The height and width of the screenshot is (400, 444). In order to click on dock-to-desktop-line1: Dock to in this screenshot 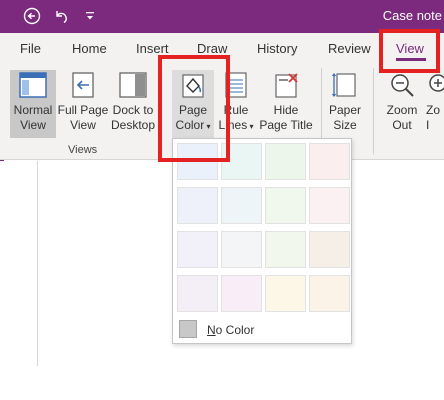, I will do `click(133, 110)`.